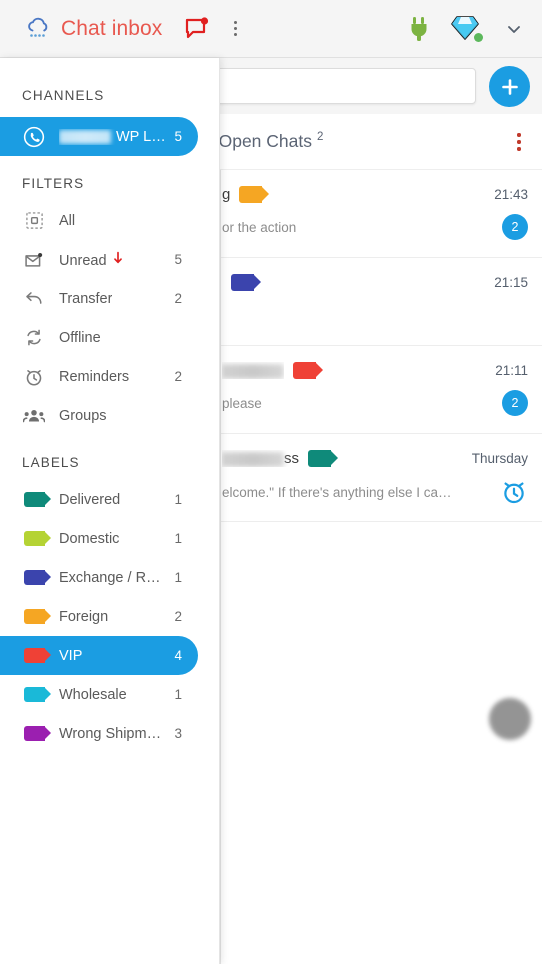 The height and width of the screenshot is (964, 542). What do you see at coordinates (220, 567) in the screenshot?
I see `panel-divider` at bounding box center [220, 567].